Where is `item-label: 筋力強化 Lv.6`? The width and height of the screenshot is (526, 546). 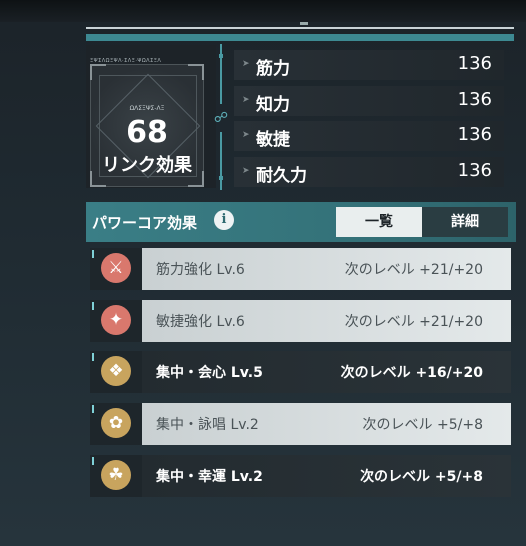 item-label: 筋力強化 Lv.6 is located at coordinates (200, 270).